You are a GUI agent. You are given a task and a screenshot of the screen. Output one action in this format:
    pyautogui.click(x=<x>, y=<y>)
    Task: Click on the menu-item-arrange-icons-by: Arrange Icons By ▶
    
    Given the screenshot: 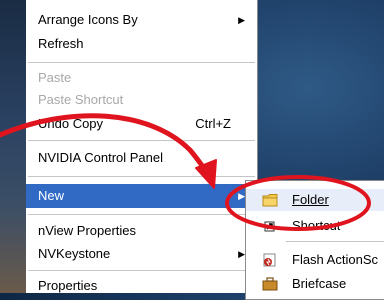 What is the action you would take?
    pyautogui.click(x=141, y=20)
    